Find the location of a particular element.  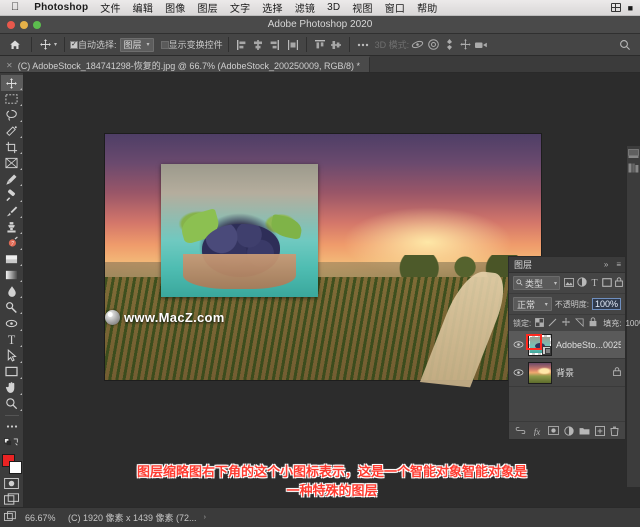

quick-mask-icon is located at coordinates (12, 483).